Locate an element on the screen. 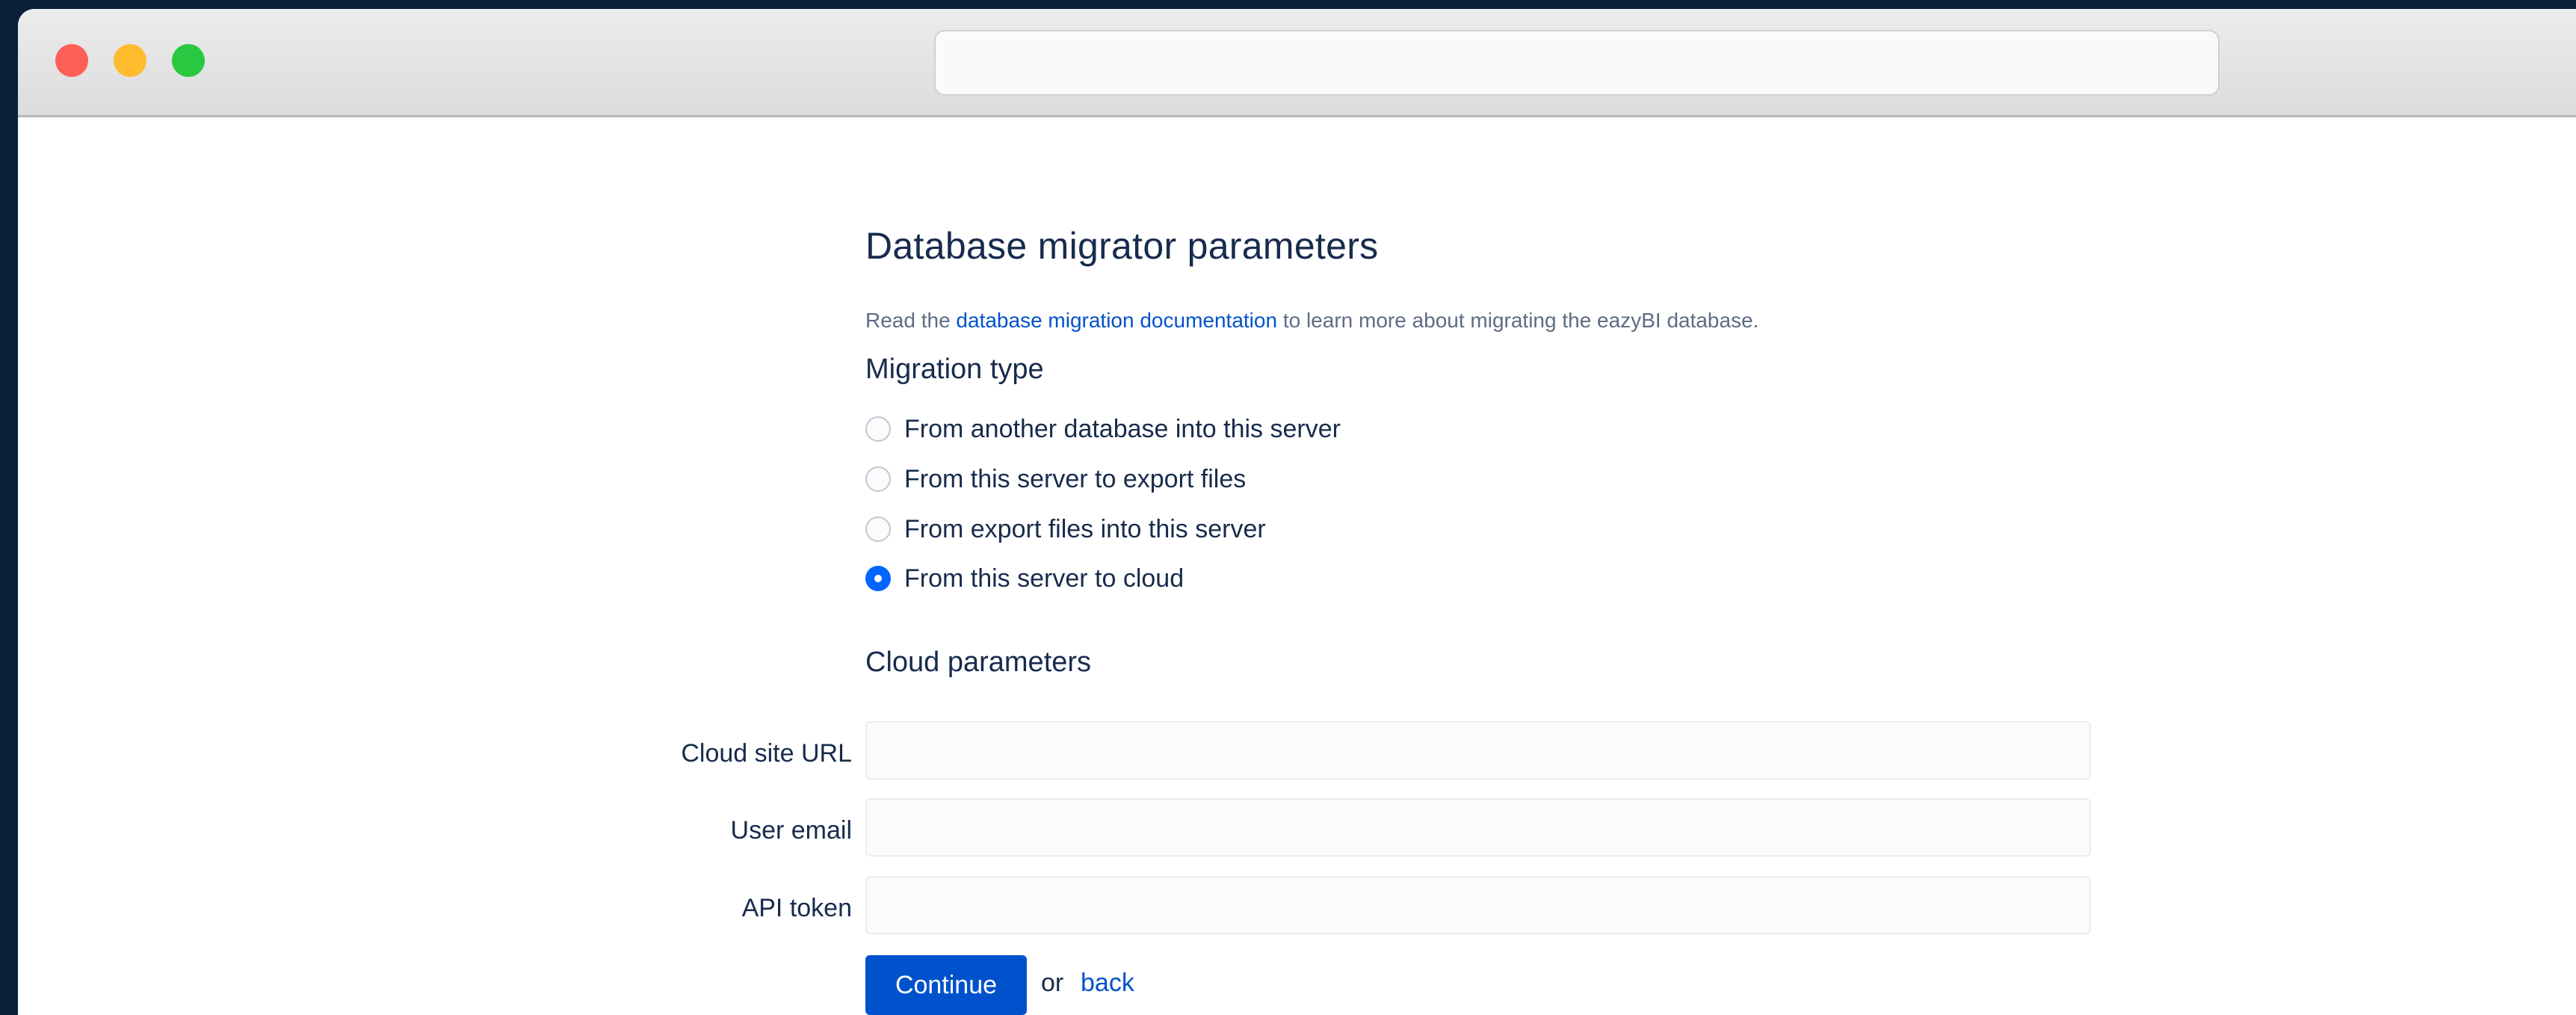 This screenshot has width=2576, height=1015. api-token-input is located at coordinates (1478, 905).